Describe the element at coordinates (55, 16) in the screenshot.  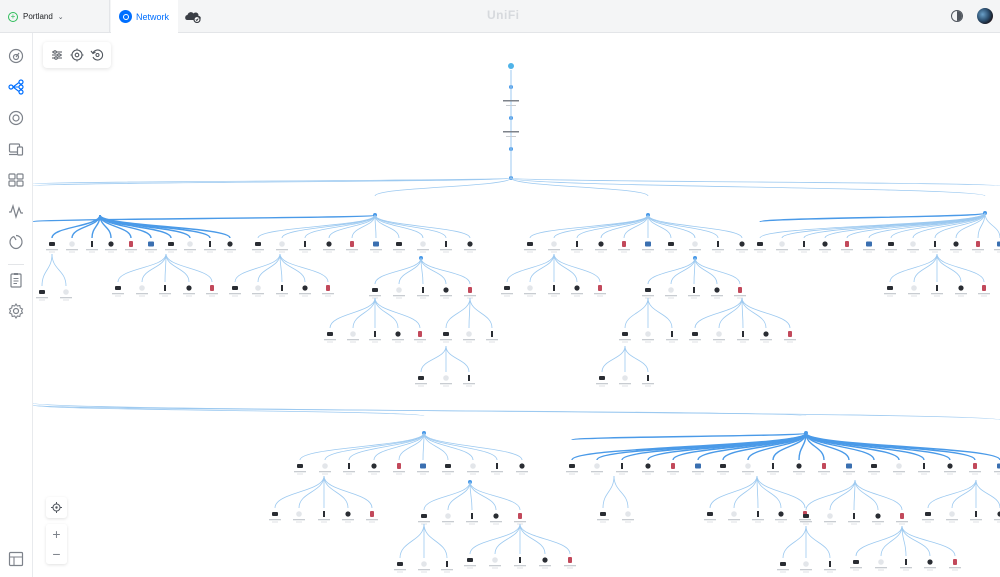
I see `site-switcher: + Portland ⌄` at that location.